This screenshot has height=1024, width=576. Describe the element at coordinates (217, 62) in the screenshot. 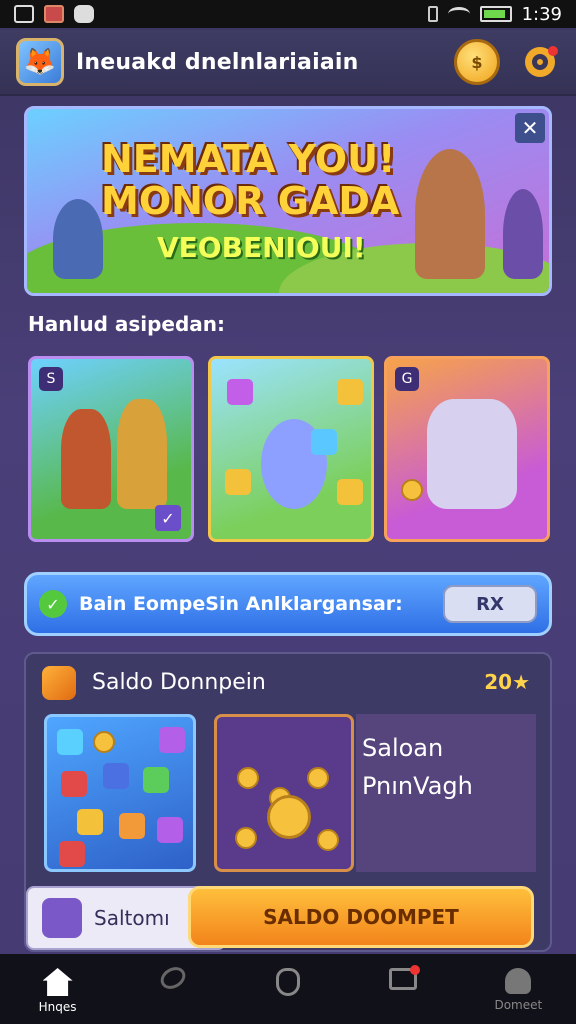

I see `app-title: Ineuakd dnelnlariaiain` at that location.